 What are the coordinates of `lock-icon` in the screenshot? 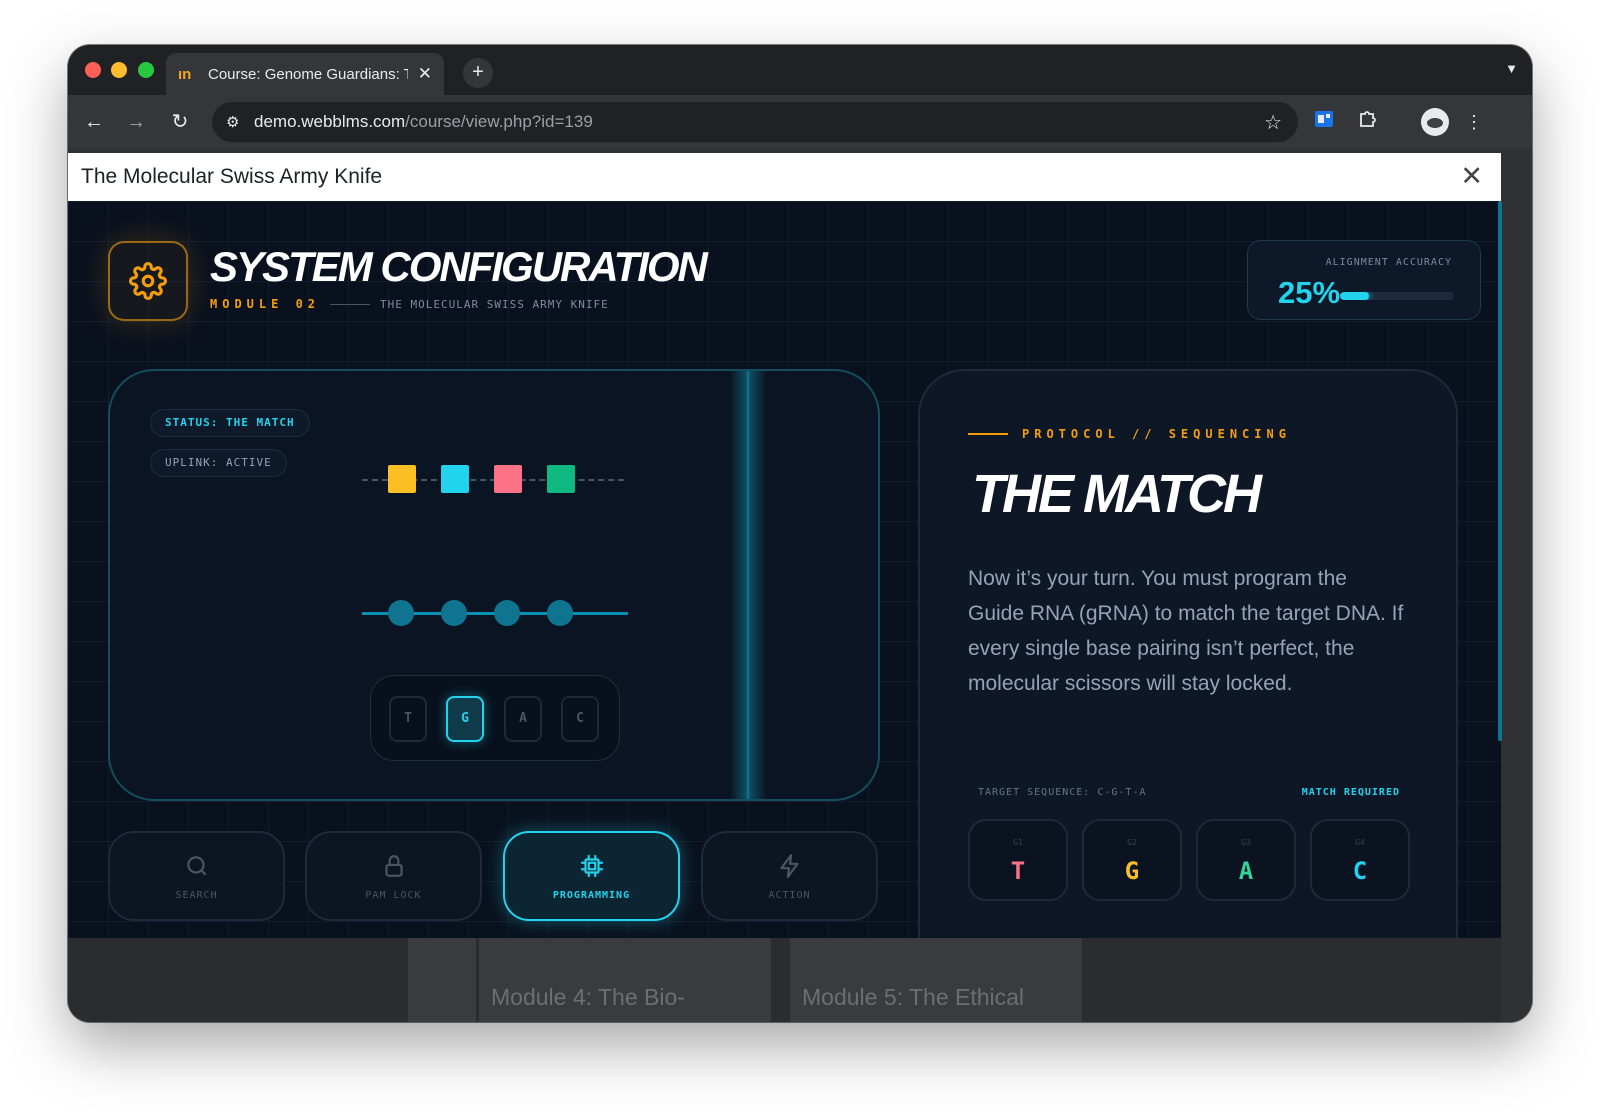 It's located at (393, 866).